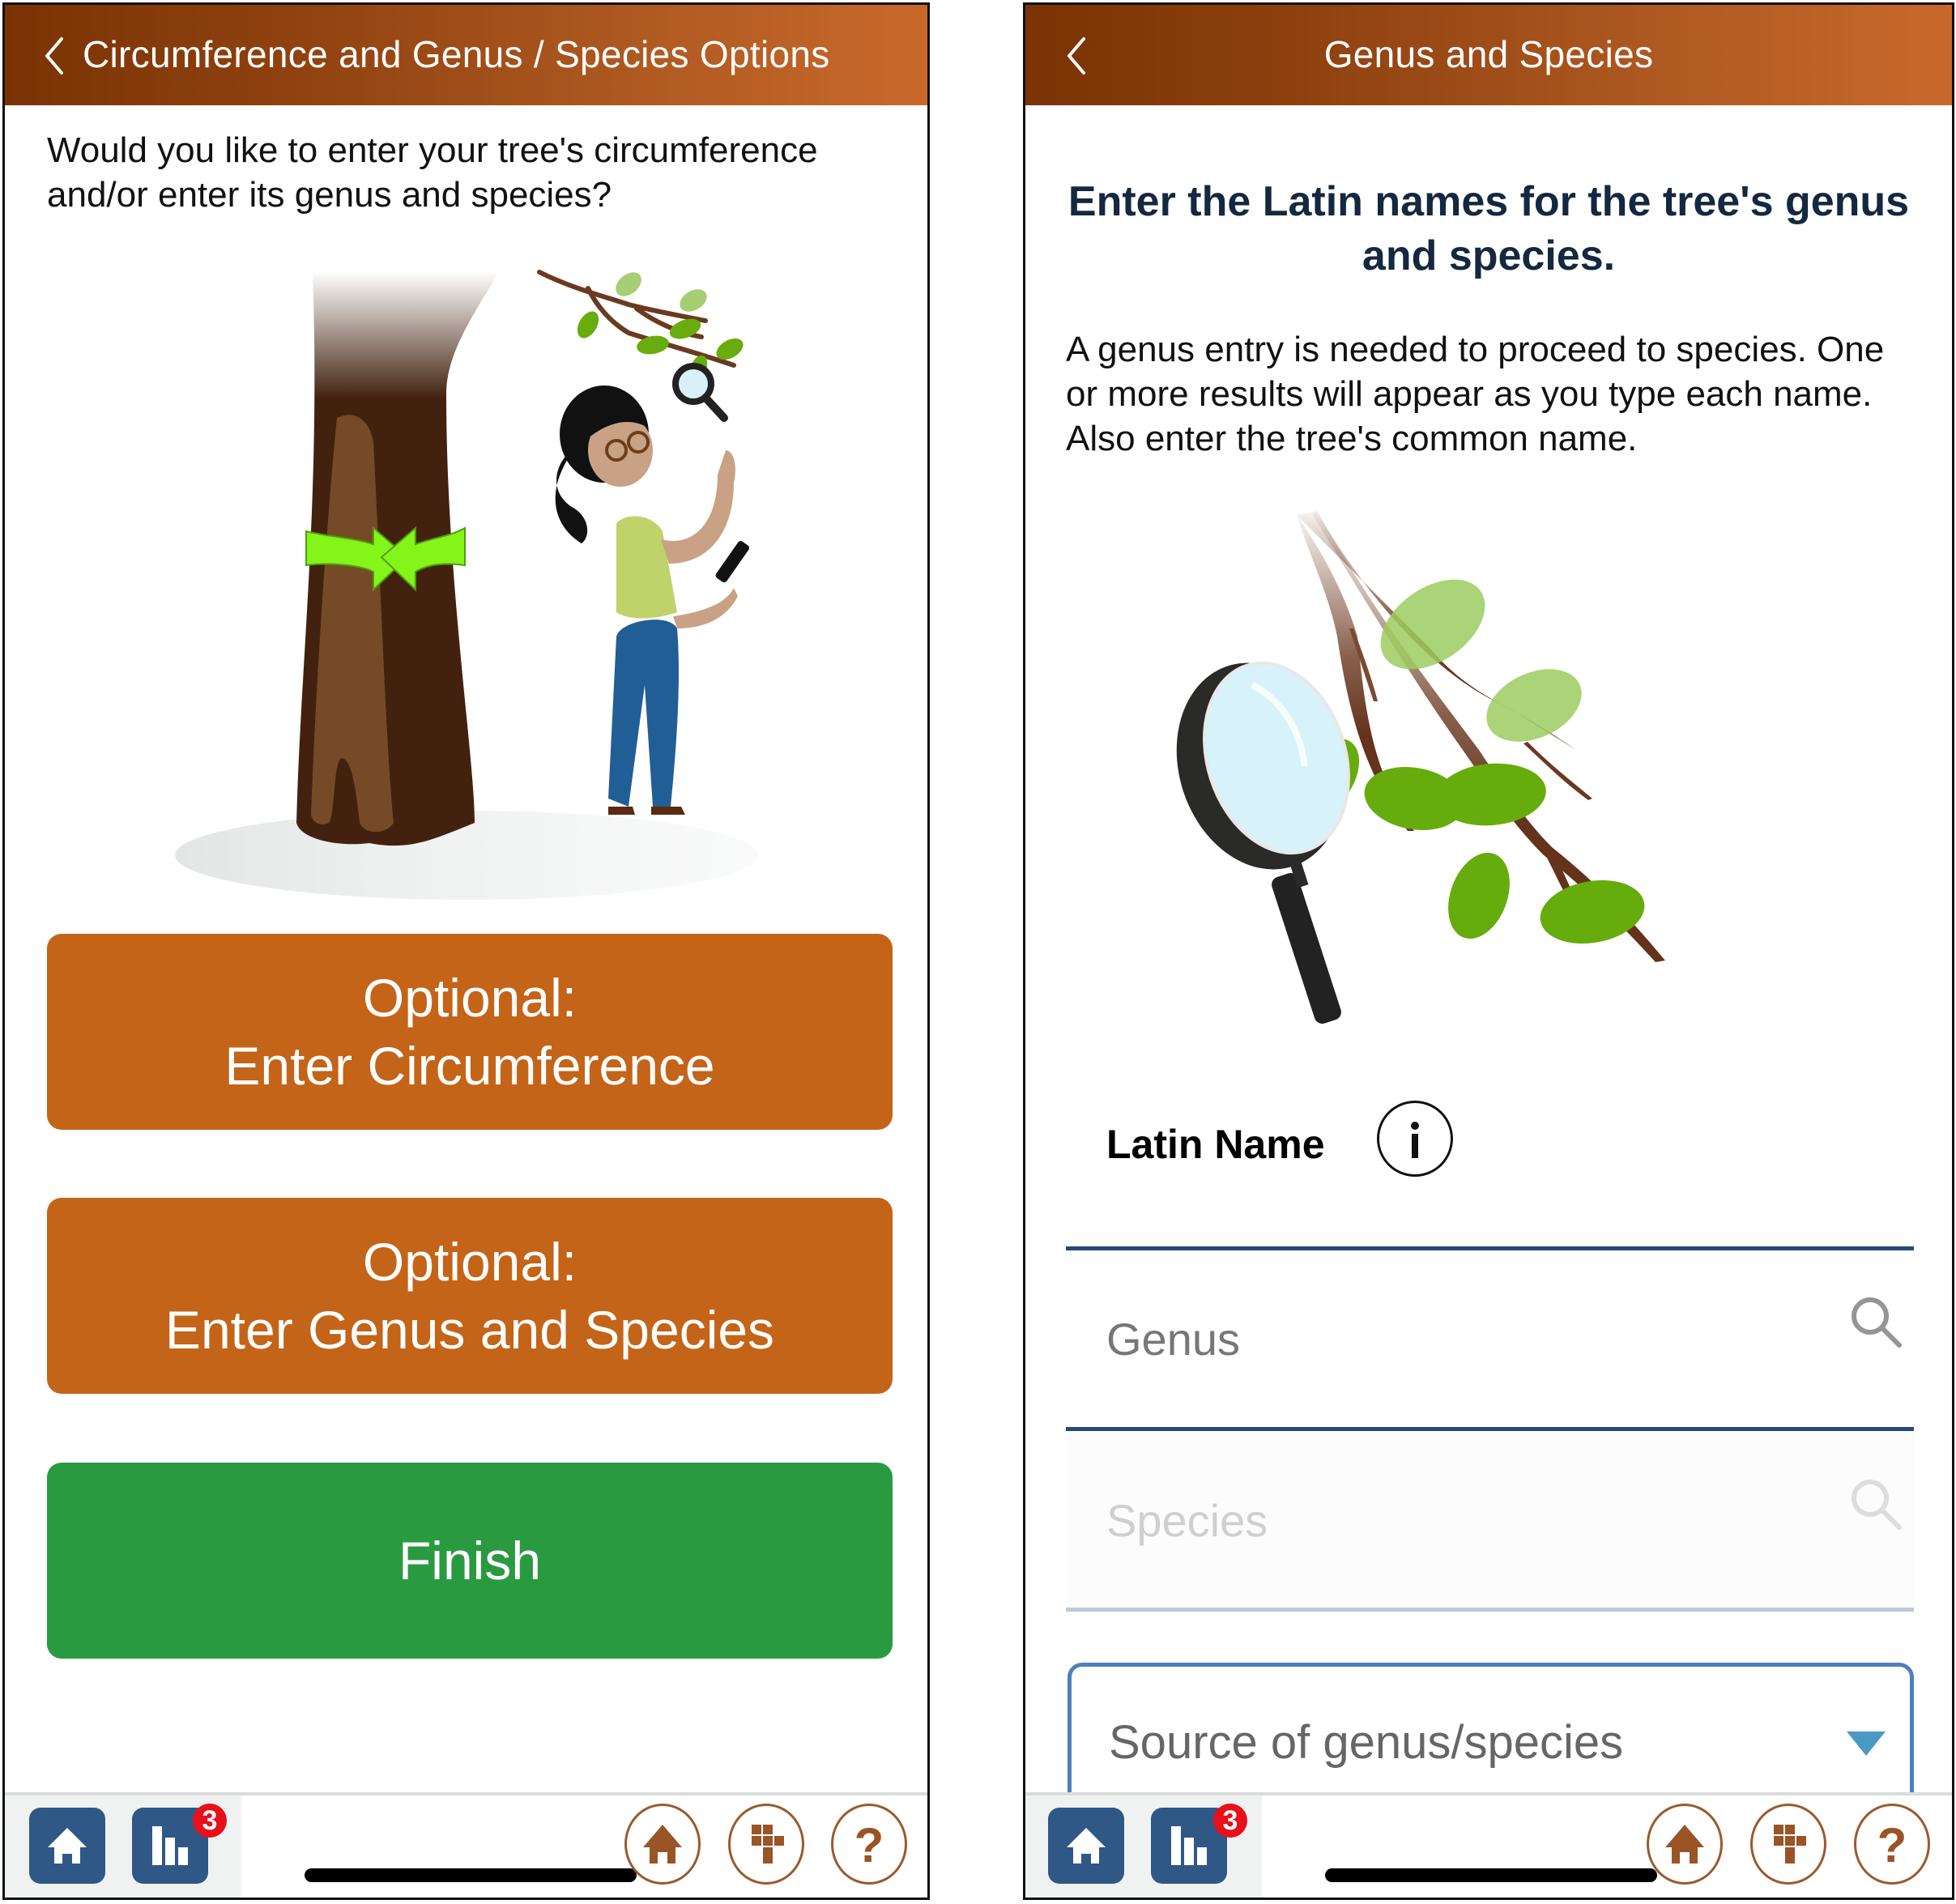 The image size is (1956, 1904). What do you see at coordinates (470, 1066) in the screenshot?
I see `button-line-2: Enter Circumference` at bounding box center [470, 1066].